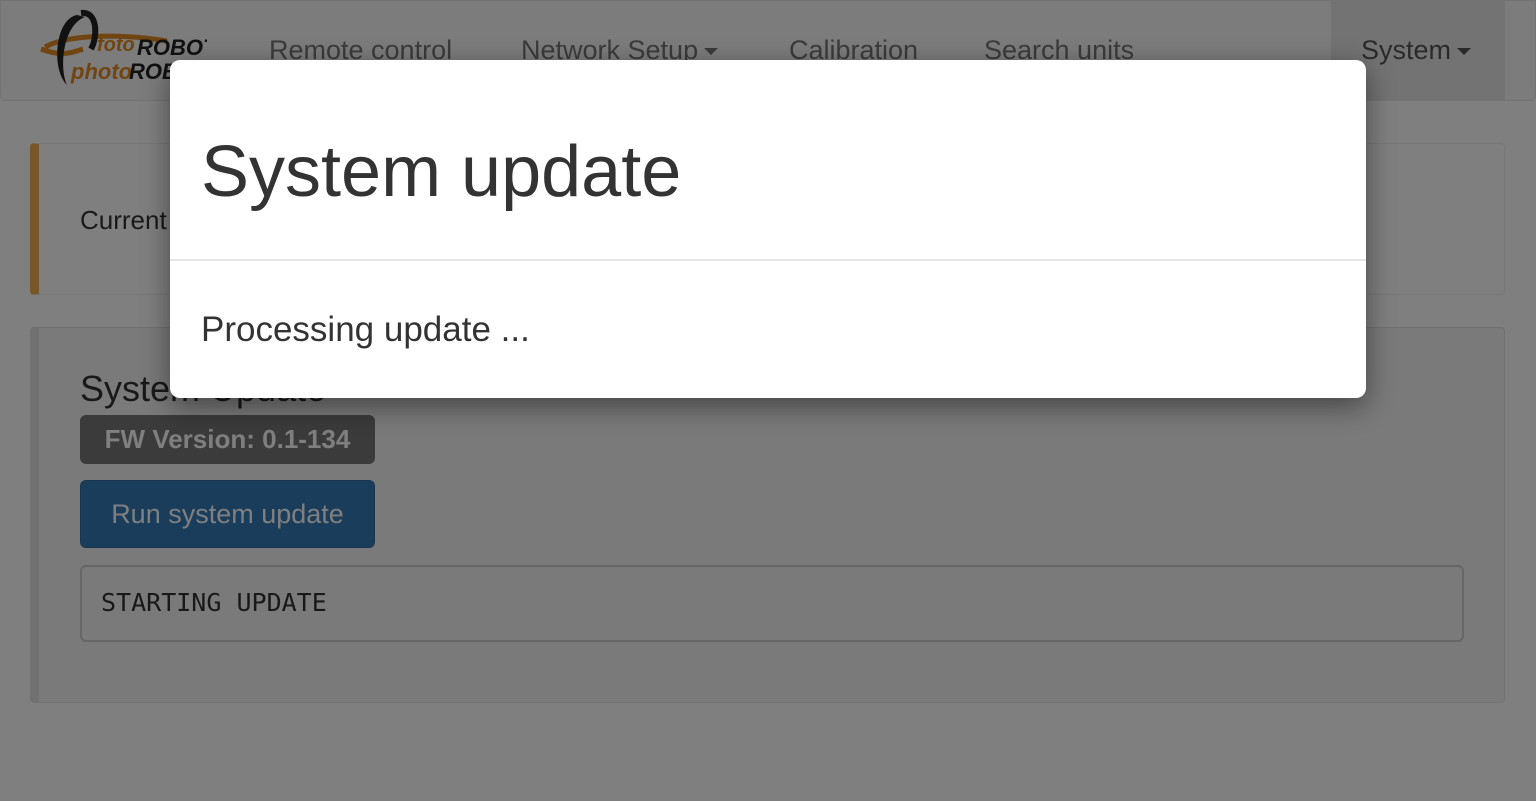  Describe the element at coordinates (441, 172) in the screenshot. I see `modal-title: System update` at that location.